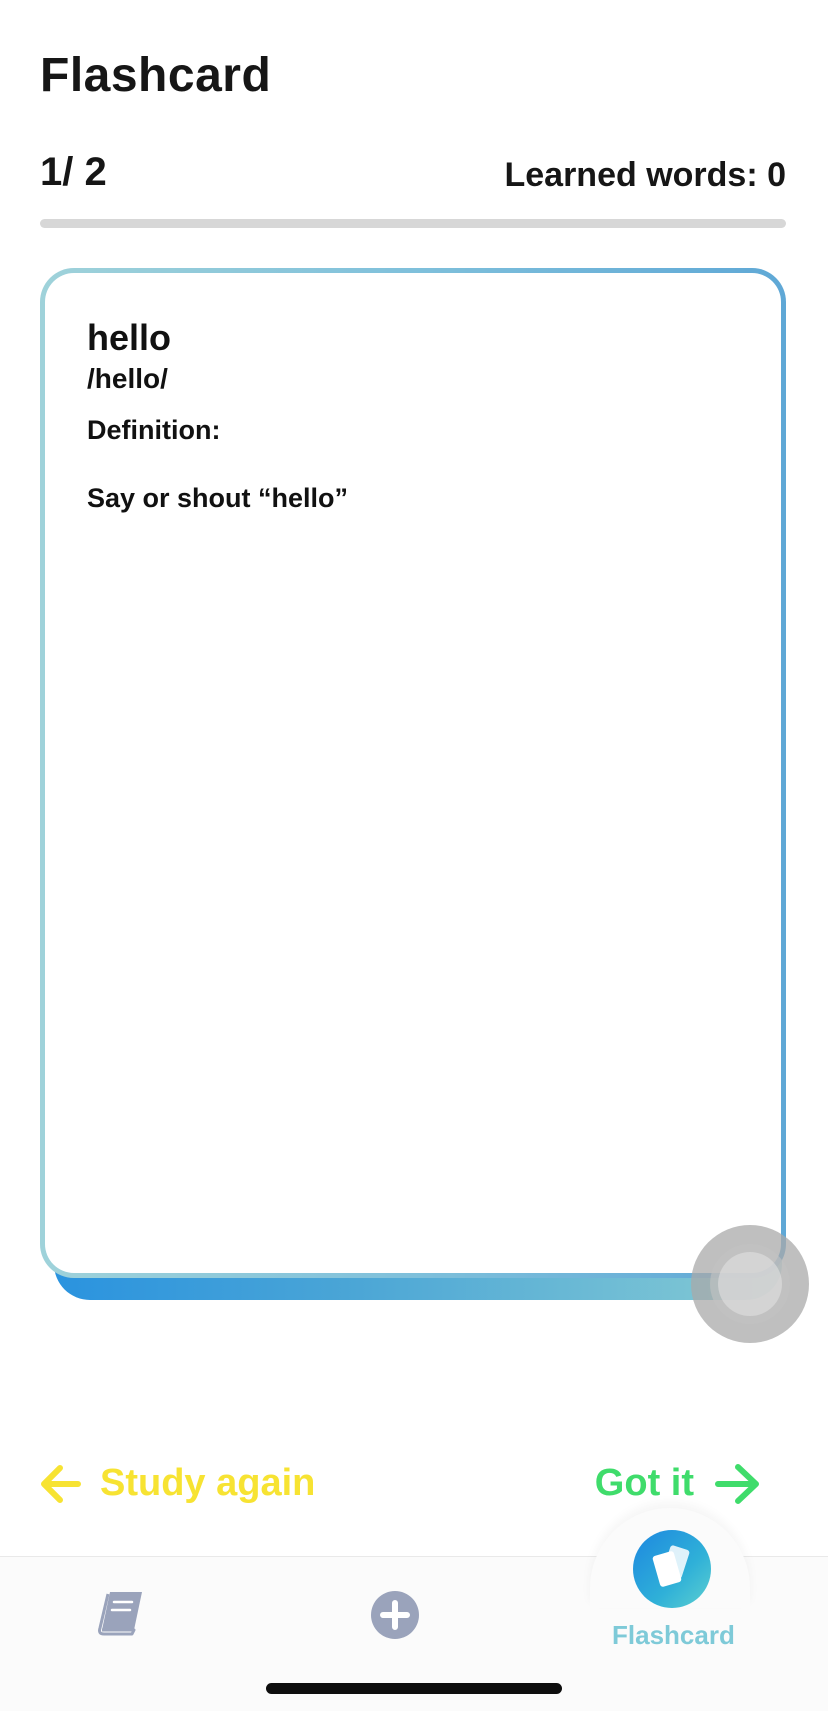  I want to click on progress-bar, so click(413, 223).